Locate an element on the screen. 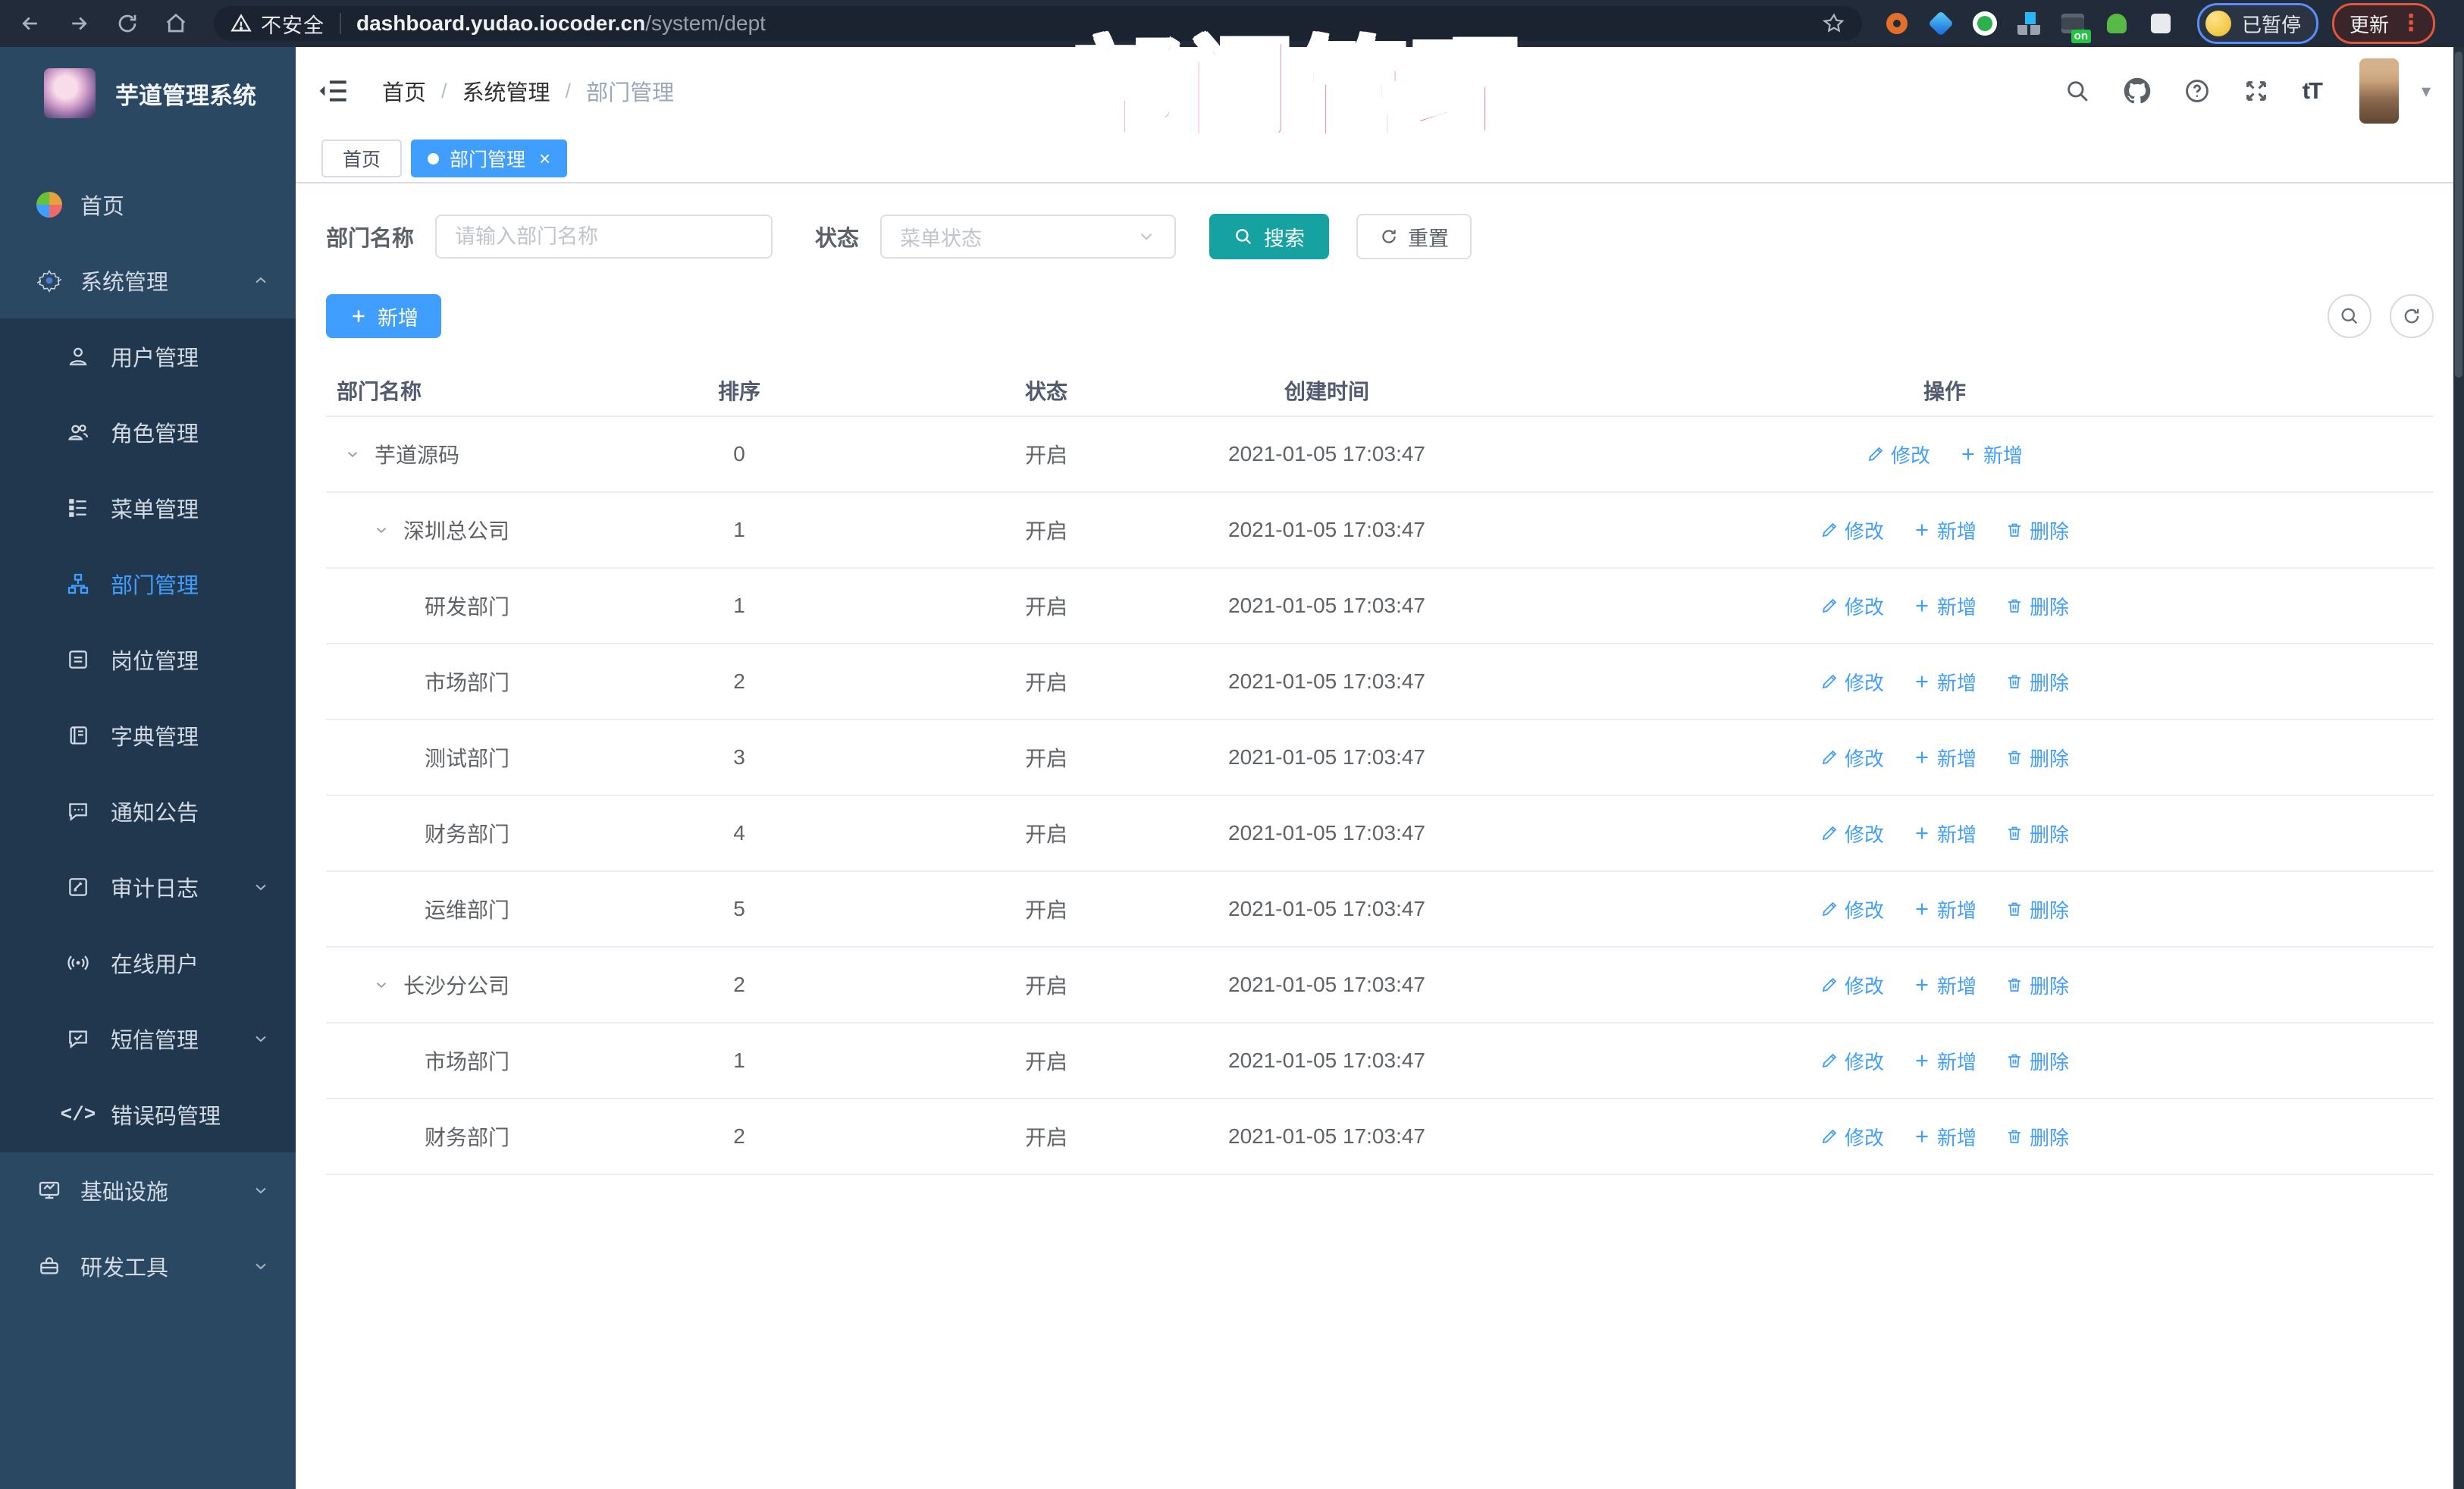 This screenshot has height=1489, width=2464. sidebar-item-4: 菜单管理 is located at coordinates (148, 508).